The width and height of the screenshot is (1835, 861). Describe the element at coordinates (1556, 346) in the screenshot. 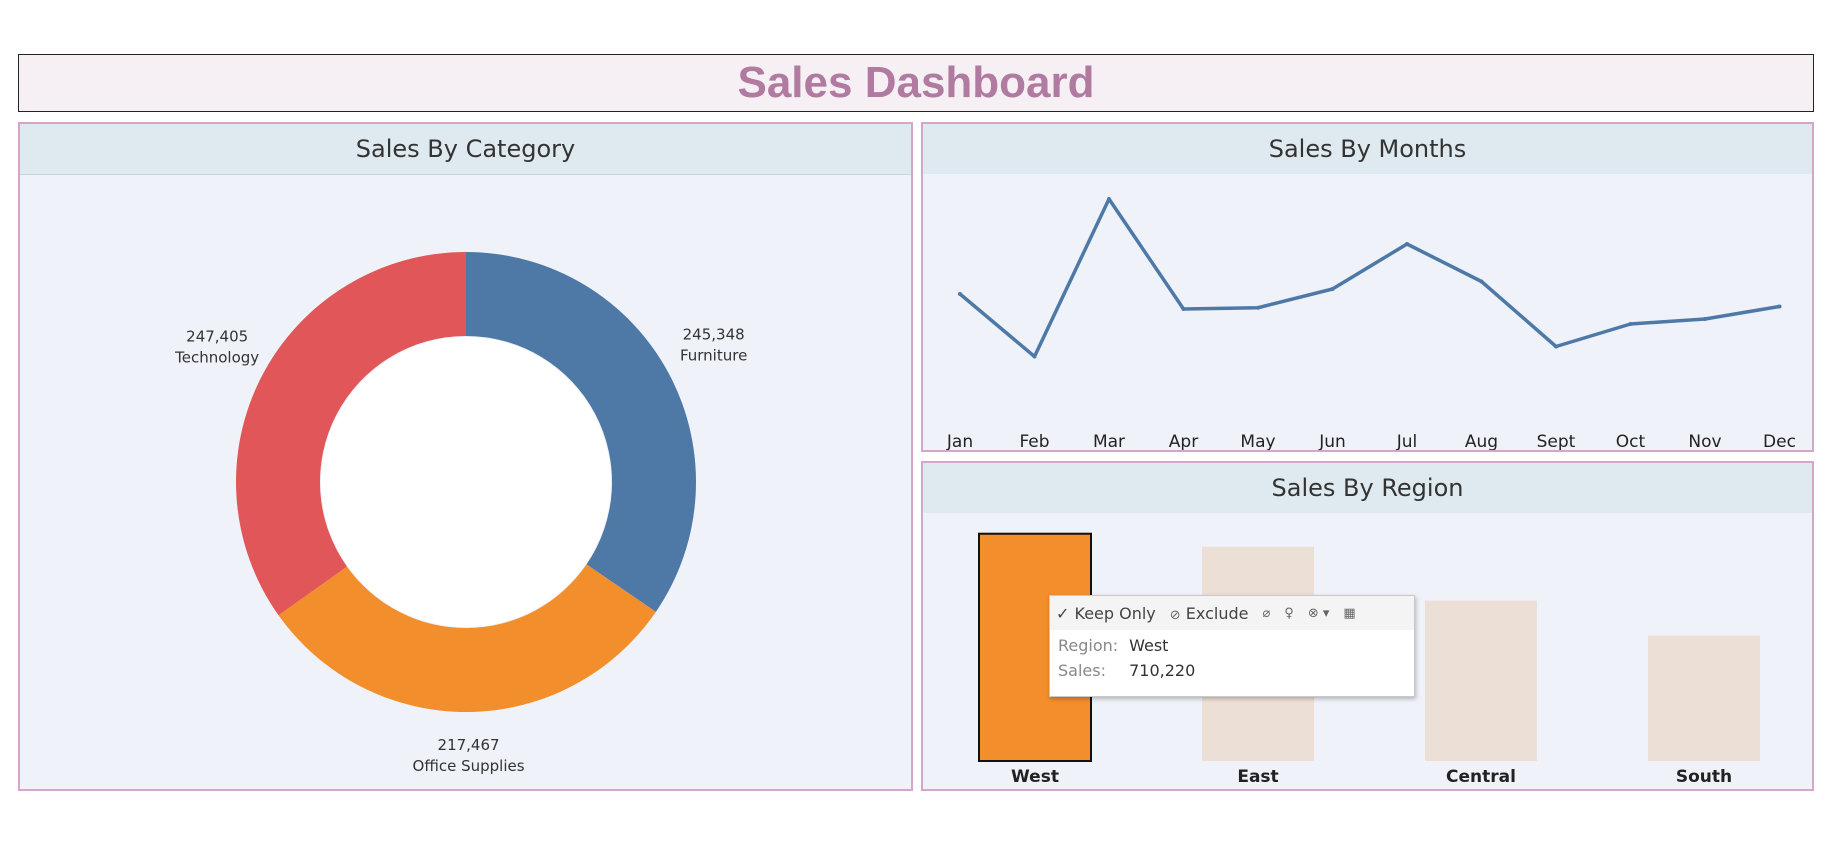

I see `month-point-sept` at that location.